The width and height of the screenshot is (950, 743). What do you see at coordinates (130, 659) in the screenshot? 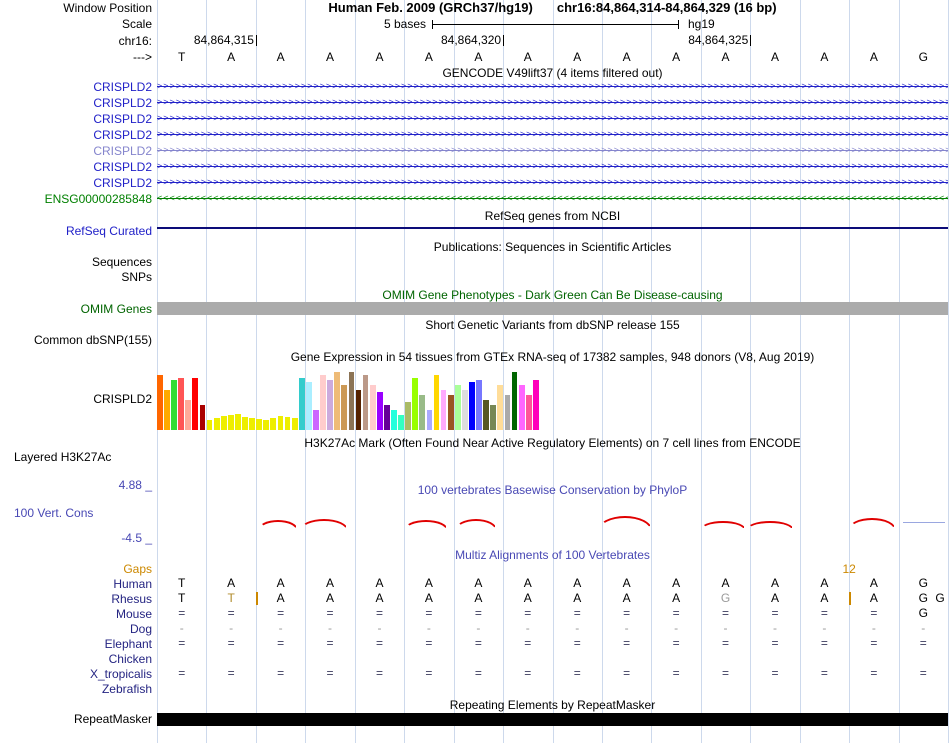
I see `species-label: Chicken` at bounding box center [130, 659].